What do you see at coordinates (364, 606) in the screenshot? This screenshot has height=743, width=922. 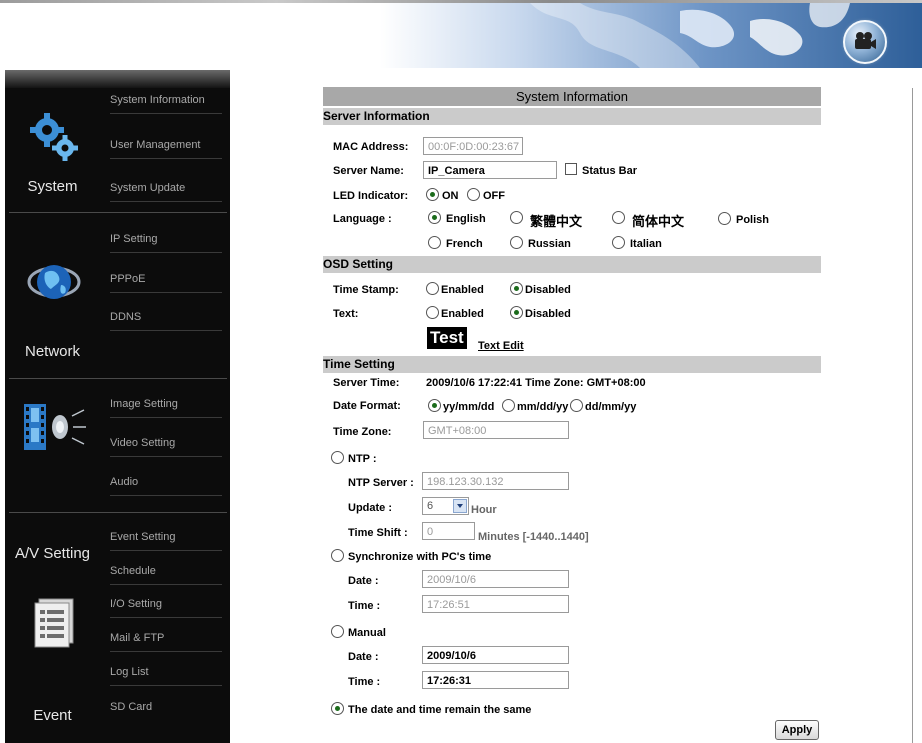 I see `sync-time-label: Time :` at bounding box center [364, 606].